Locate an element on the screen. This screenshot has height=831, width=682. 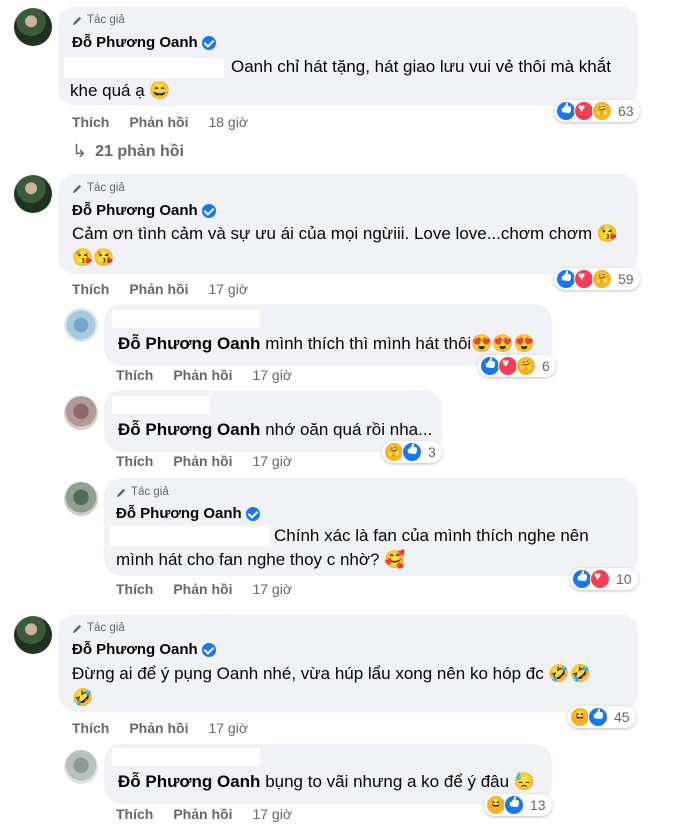
reaction-summary: 10 is located at coordinates (604, 579).